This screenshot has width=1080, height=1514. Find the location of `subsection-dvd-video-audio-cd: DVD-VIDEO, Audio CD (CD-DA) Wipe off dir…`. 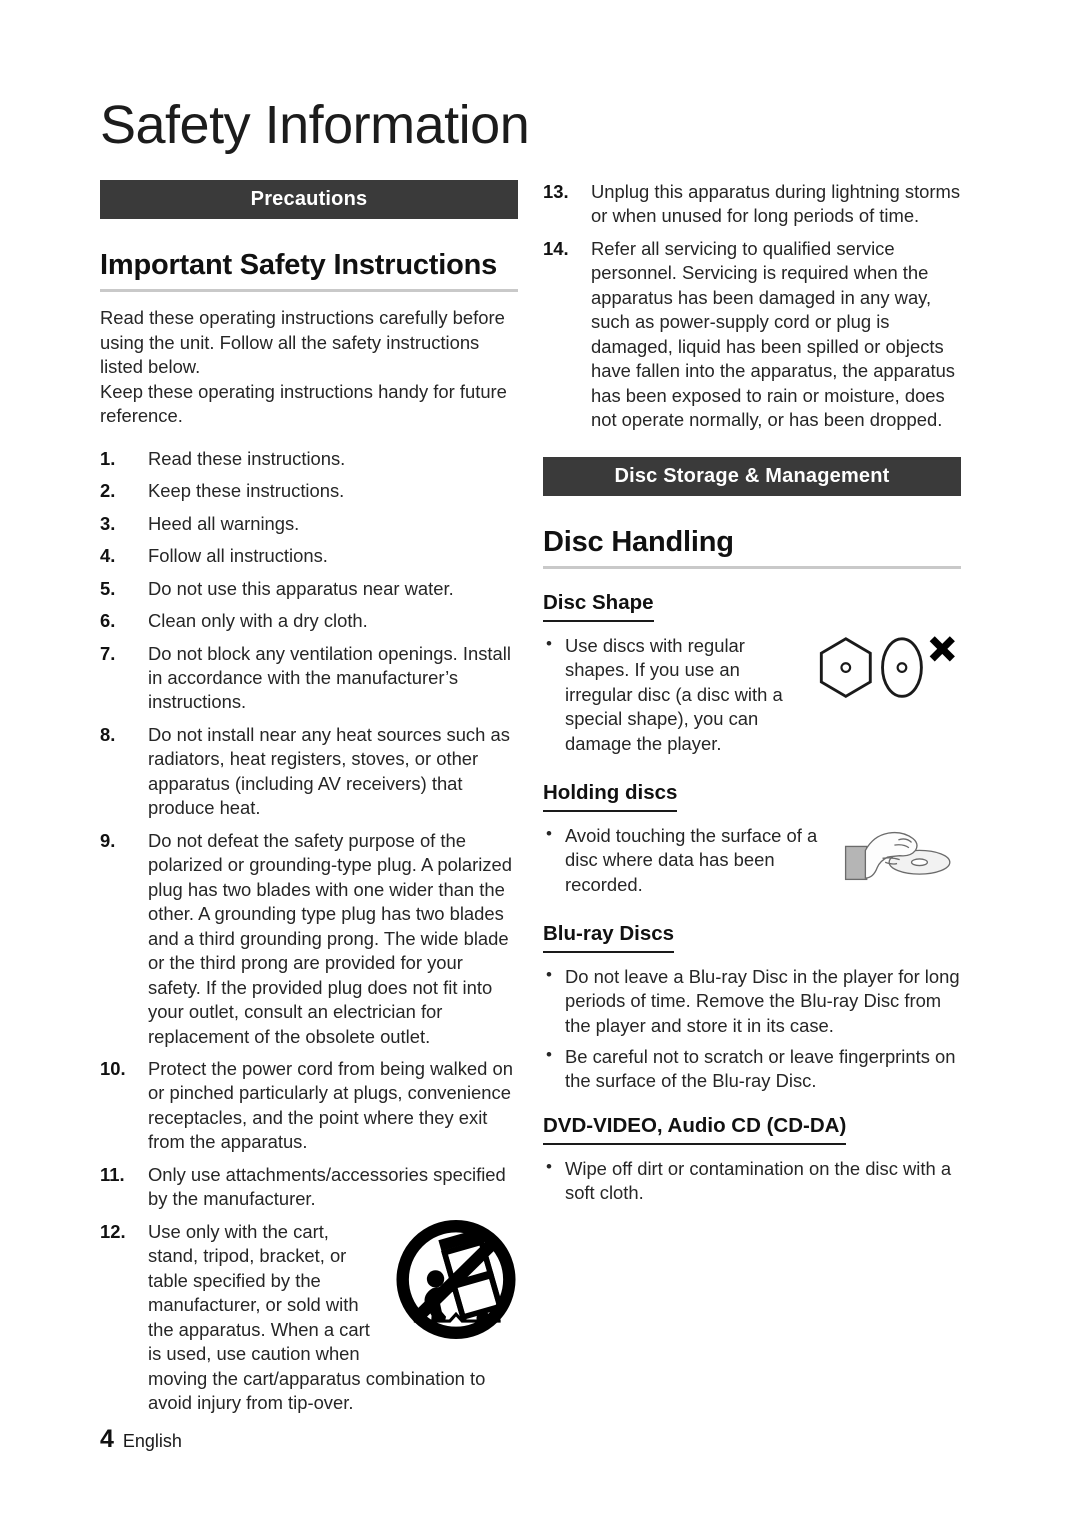

subsection-dvd-video-audio-cd: DVD-VIDEO, Audio CD (CD-DA) Wipe off dir… is located at coordinates (752, 1160).